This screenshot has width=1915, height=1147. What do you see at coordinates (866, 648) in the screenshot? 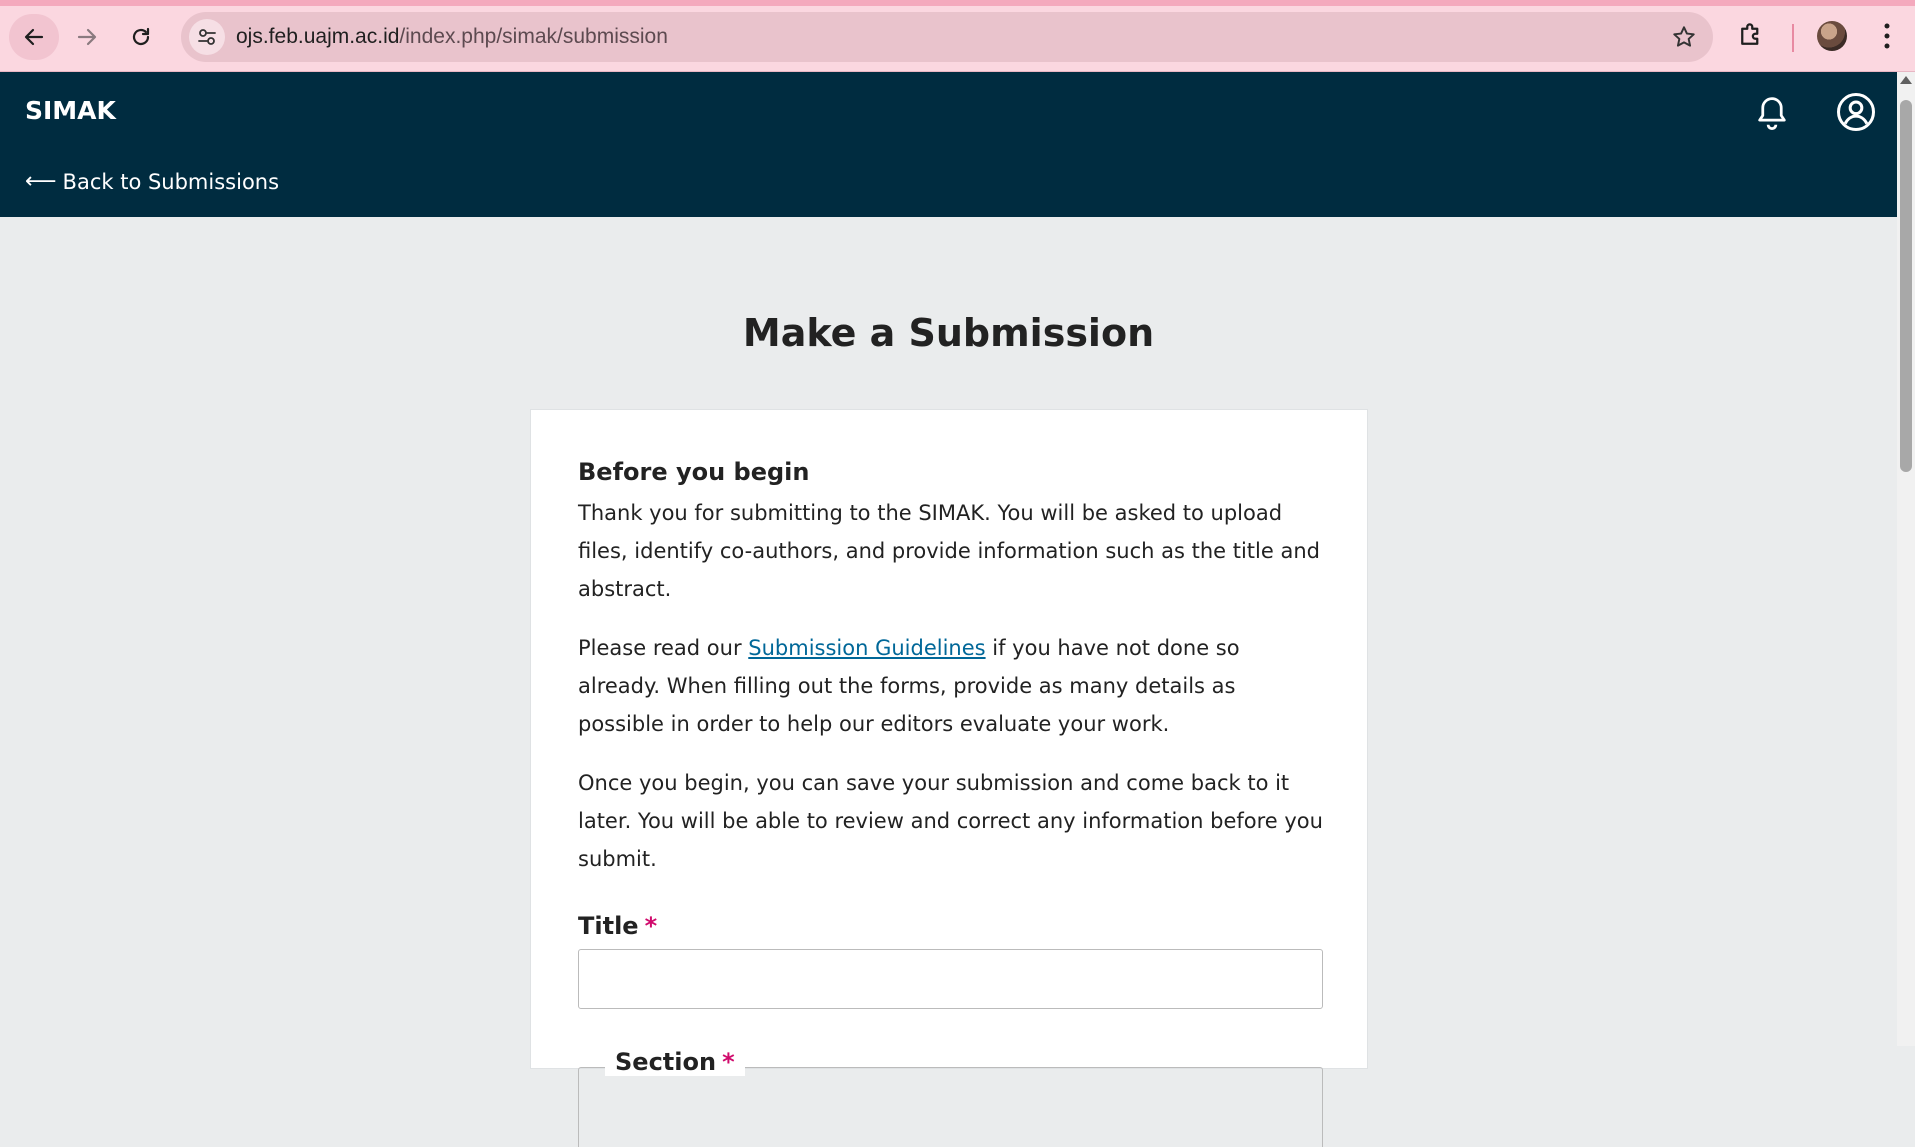
I see `submission-guidelines-link: Submission Guidelines` at bounding box center [866, 648].